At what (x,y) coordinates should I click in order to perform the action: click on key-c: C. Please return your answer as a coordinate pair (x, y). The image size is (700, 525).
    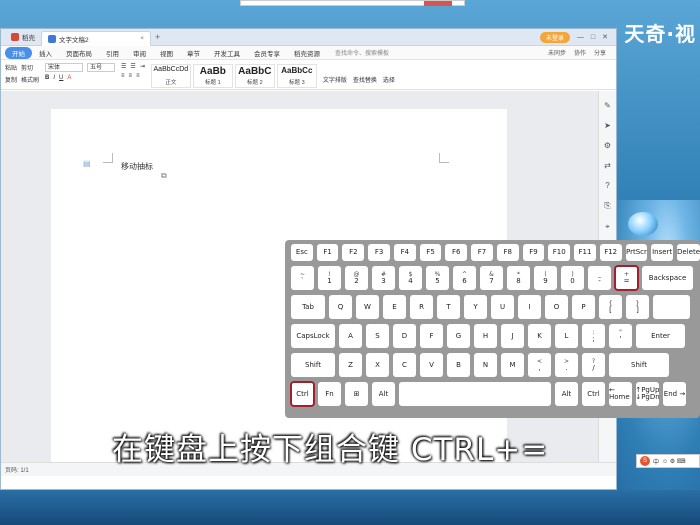
    Looking at the image, I should click on (404, 365).